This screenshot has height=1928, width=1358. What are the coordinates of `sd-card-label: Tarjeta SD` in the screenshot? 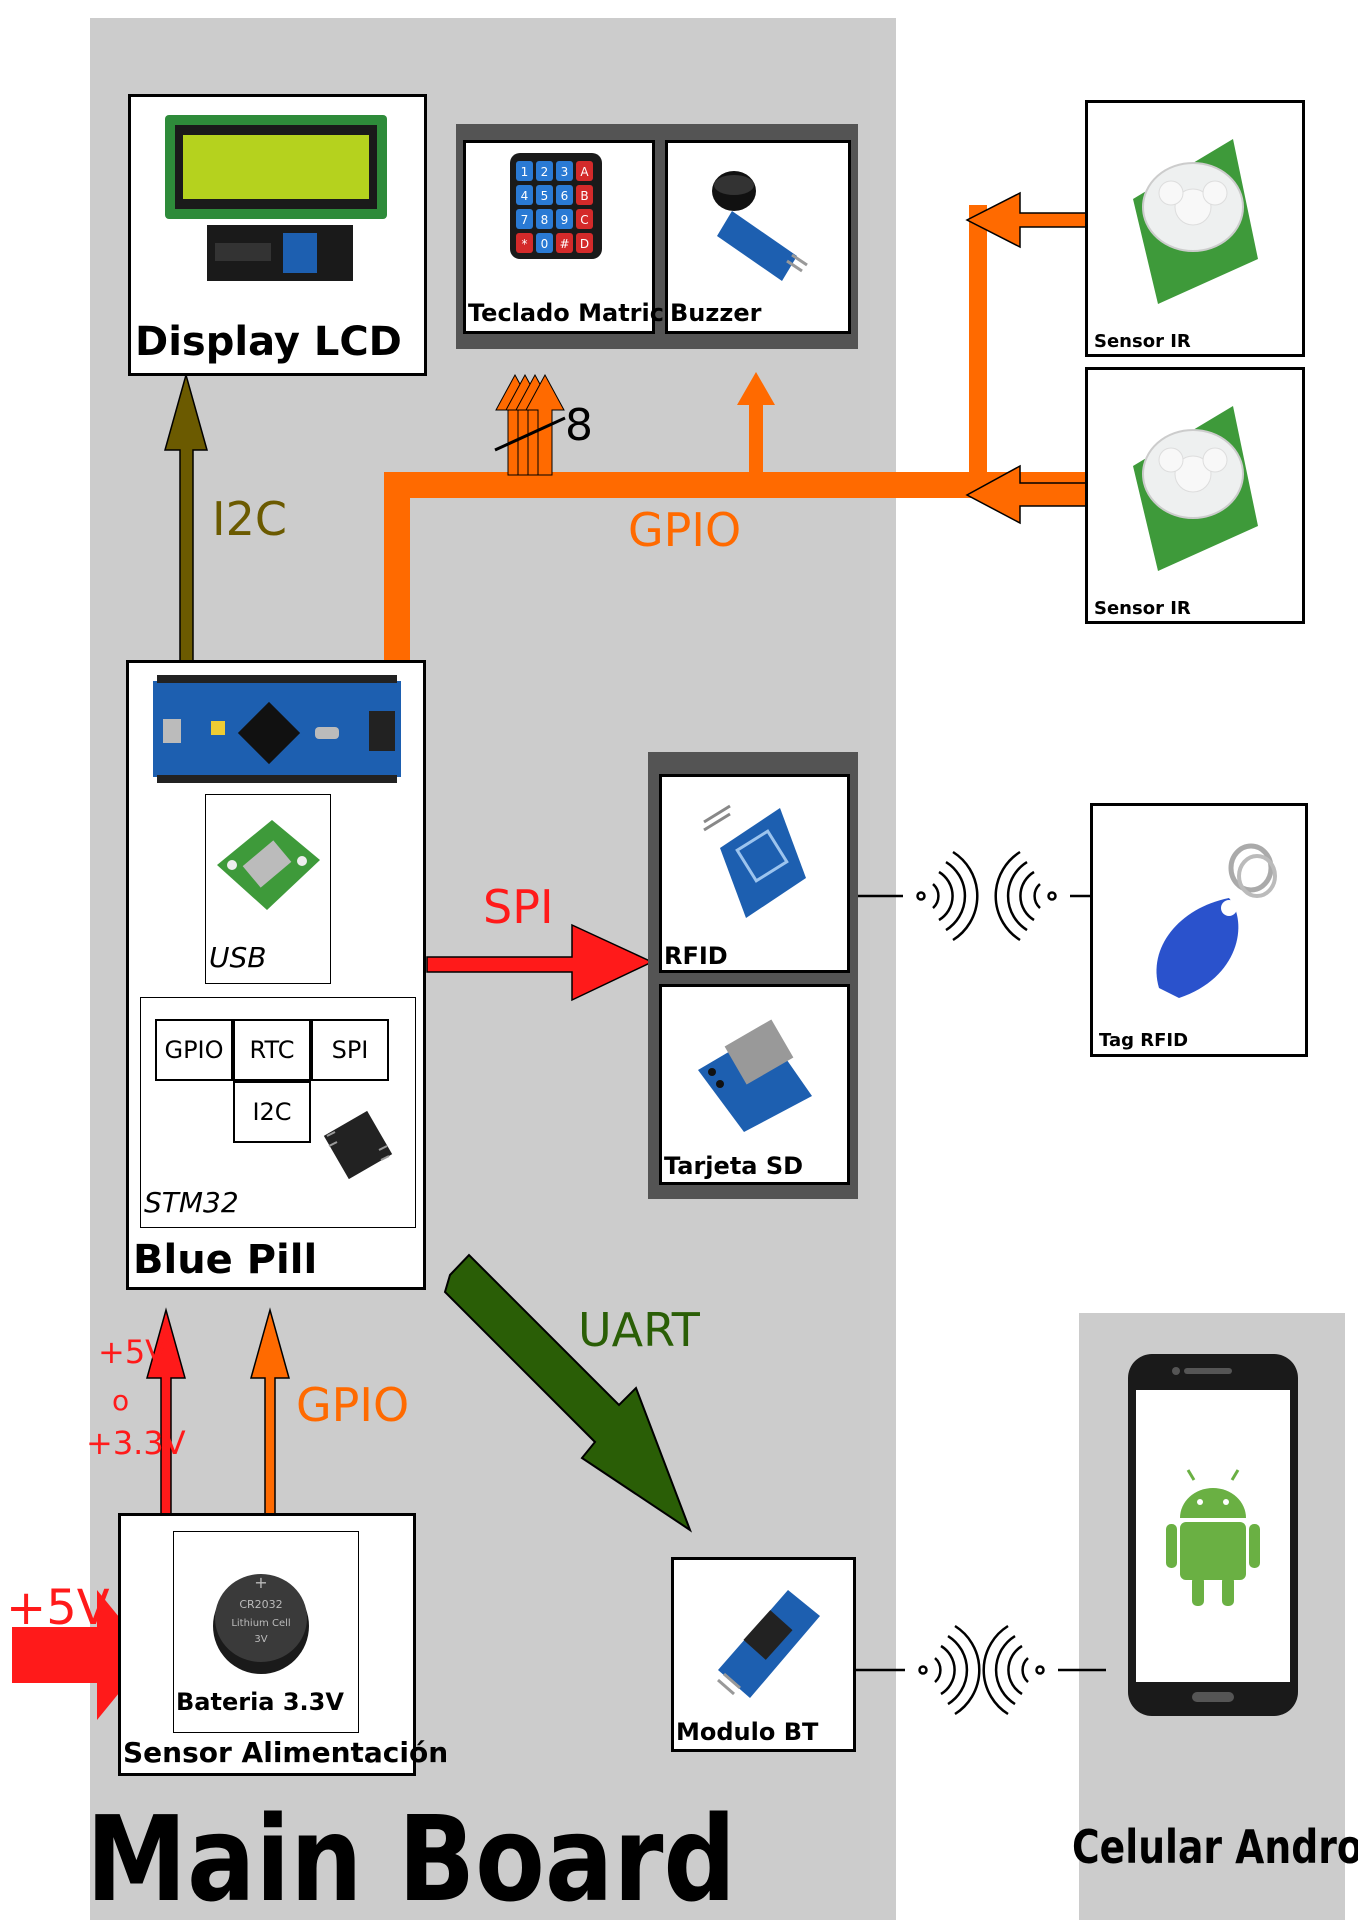 It's located at (734, 1166).